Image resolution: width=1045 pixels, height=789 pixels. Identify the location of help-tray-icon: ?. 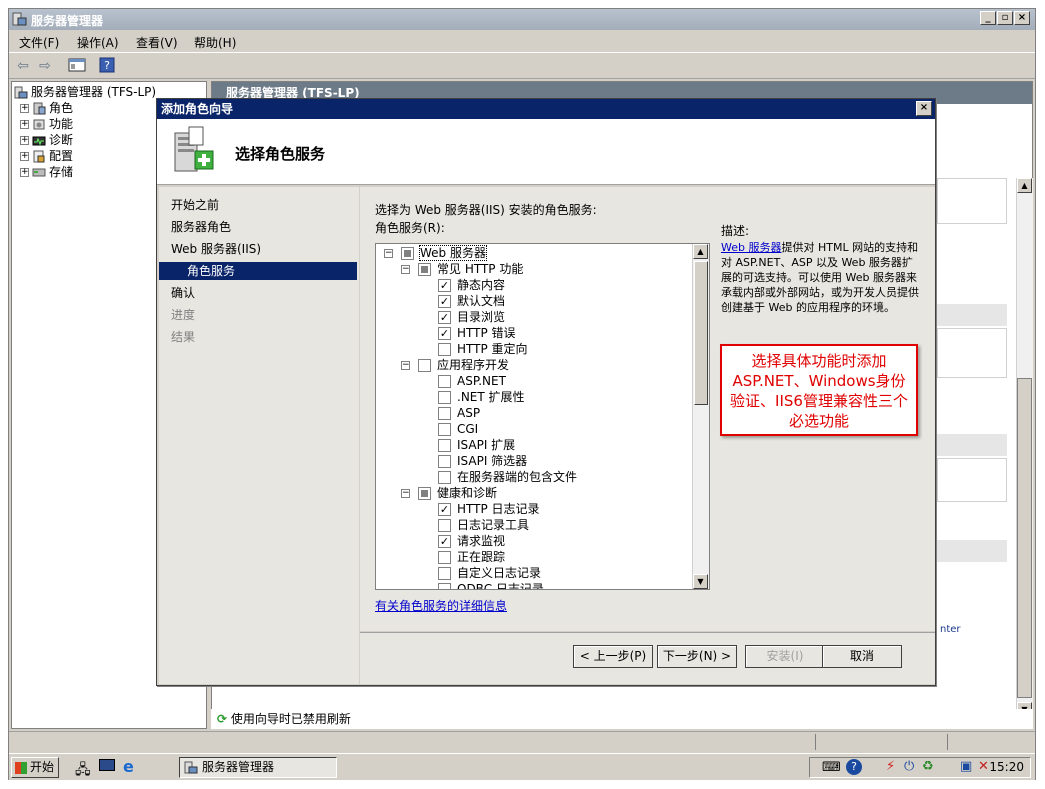
(854, 767).